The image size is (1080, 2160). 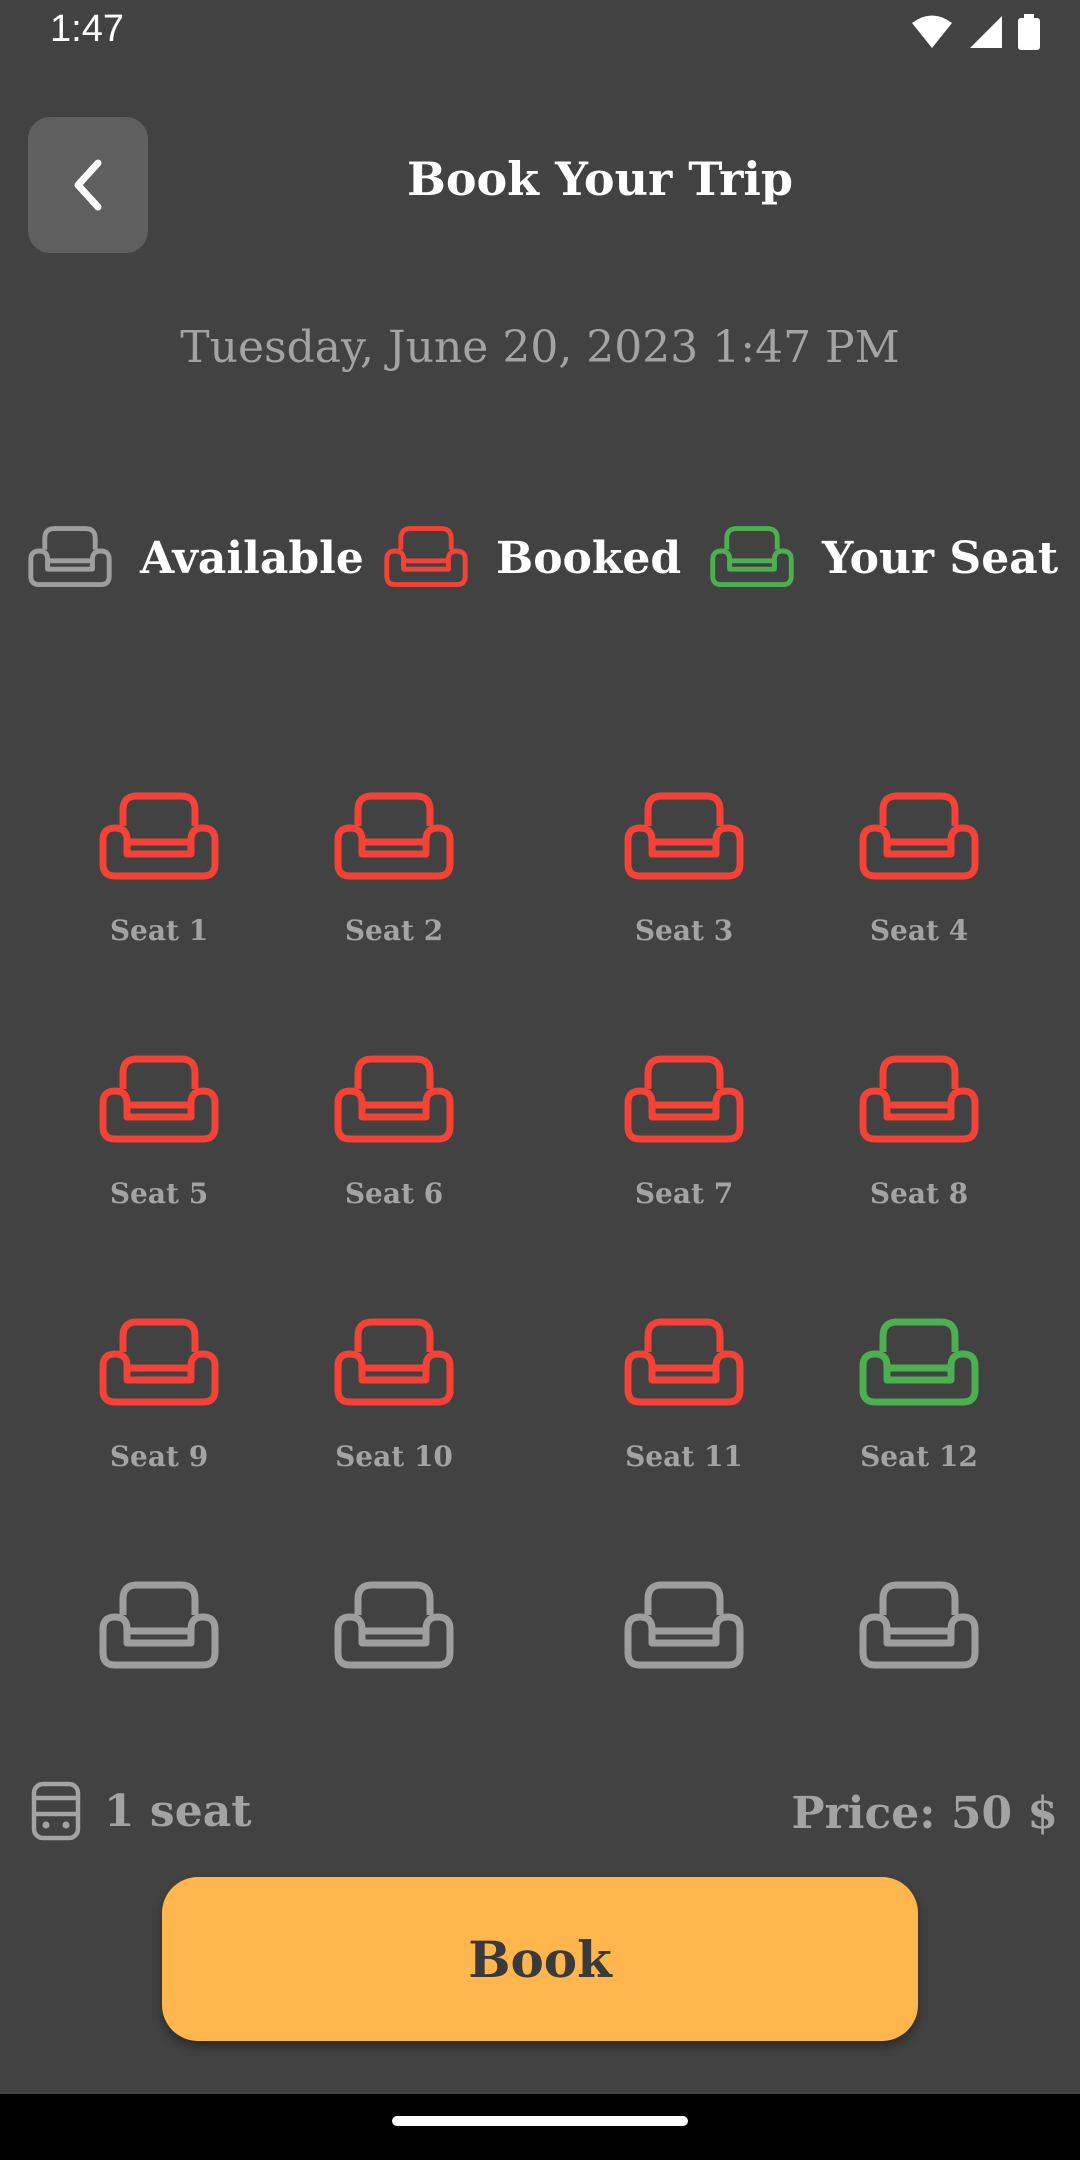 I want to click on seat-1: Seat 1, so click(x=159, y=871).